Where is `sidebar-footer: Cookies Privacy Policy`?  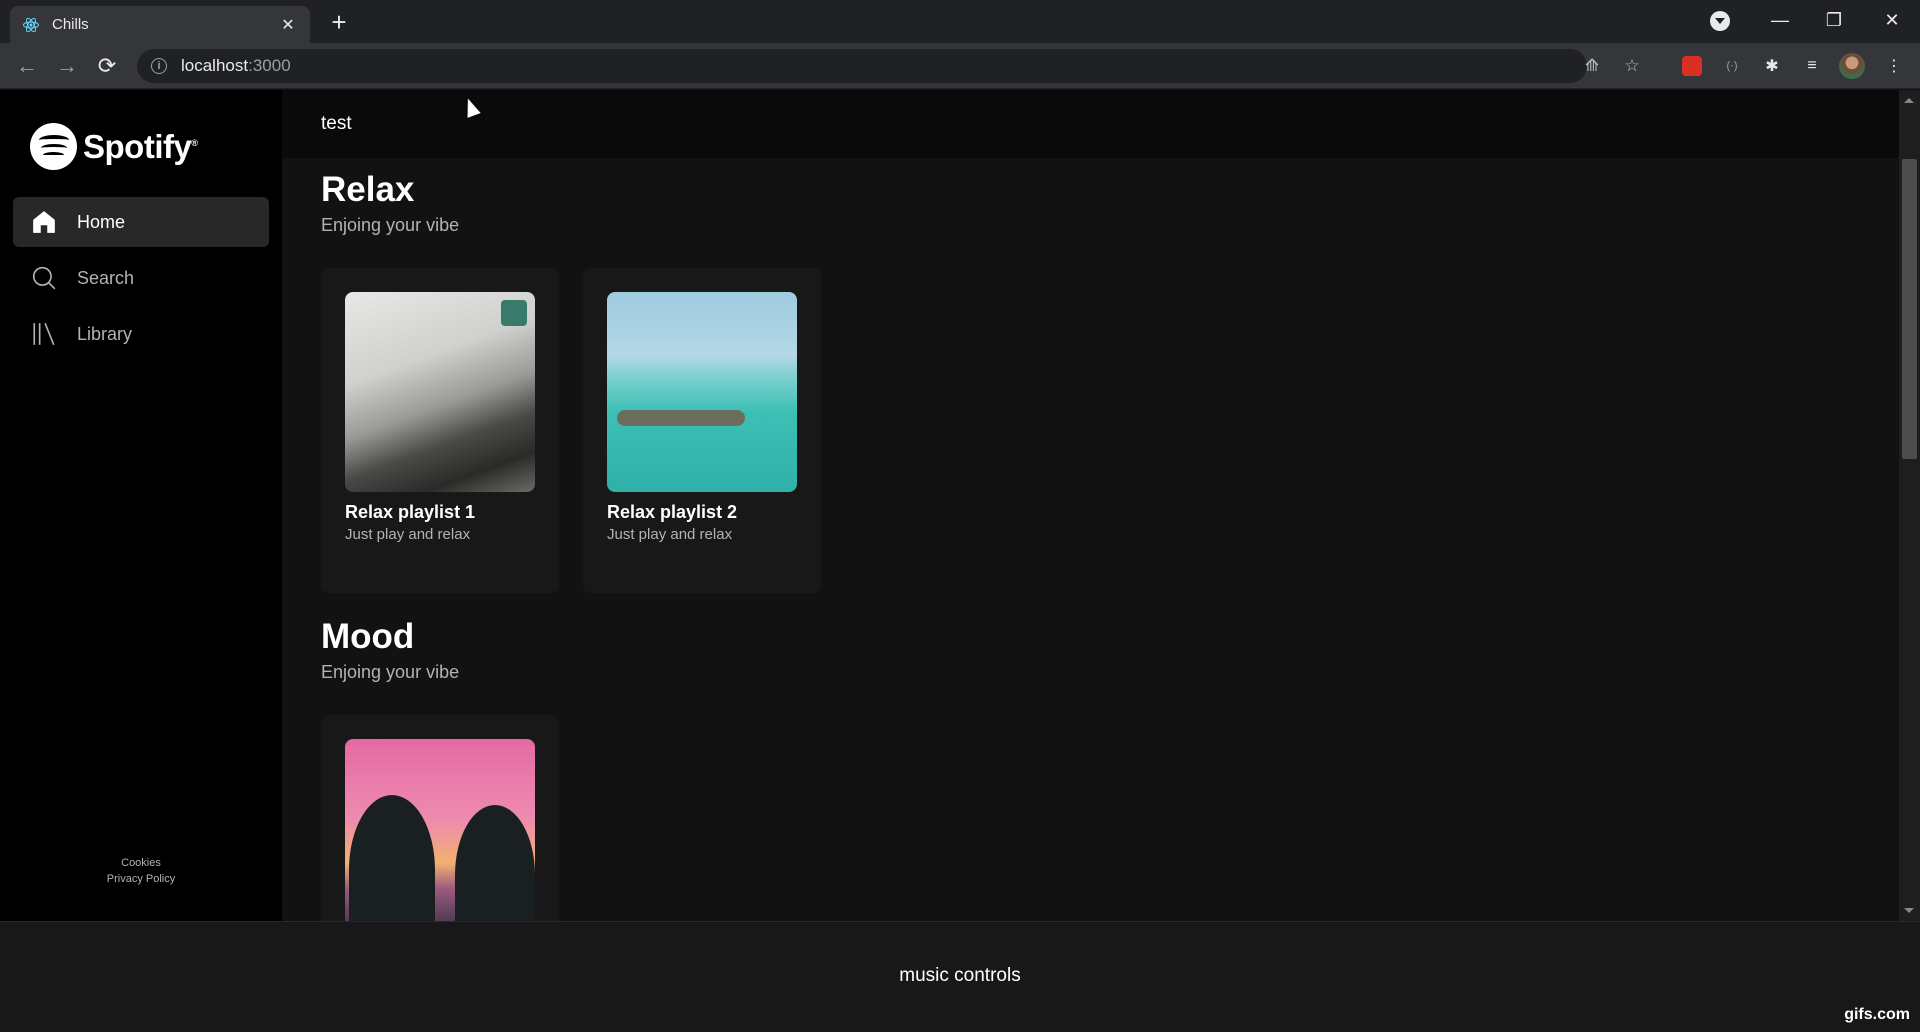 sidebar-footer: Cookies Privacy Policy is located at coordinates (141, 871).